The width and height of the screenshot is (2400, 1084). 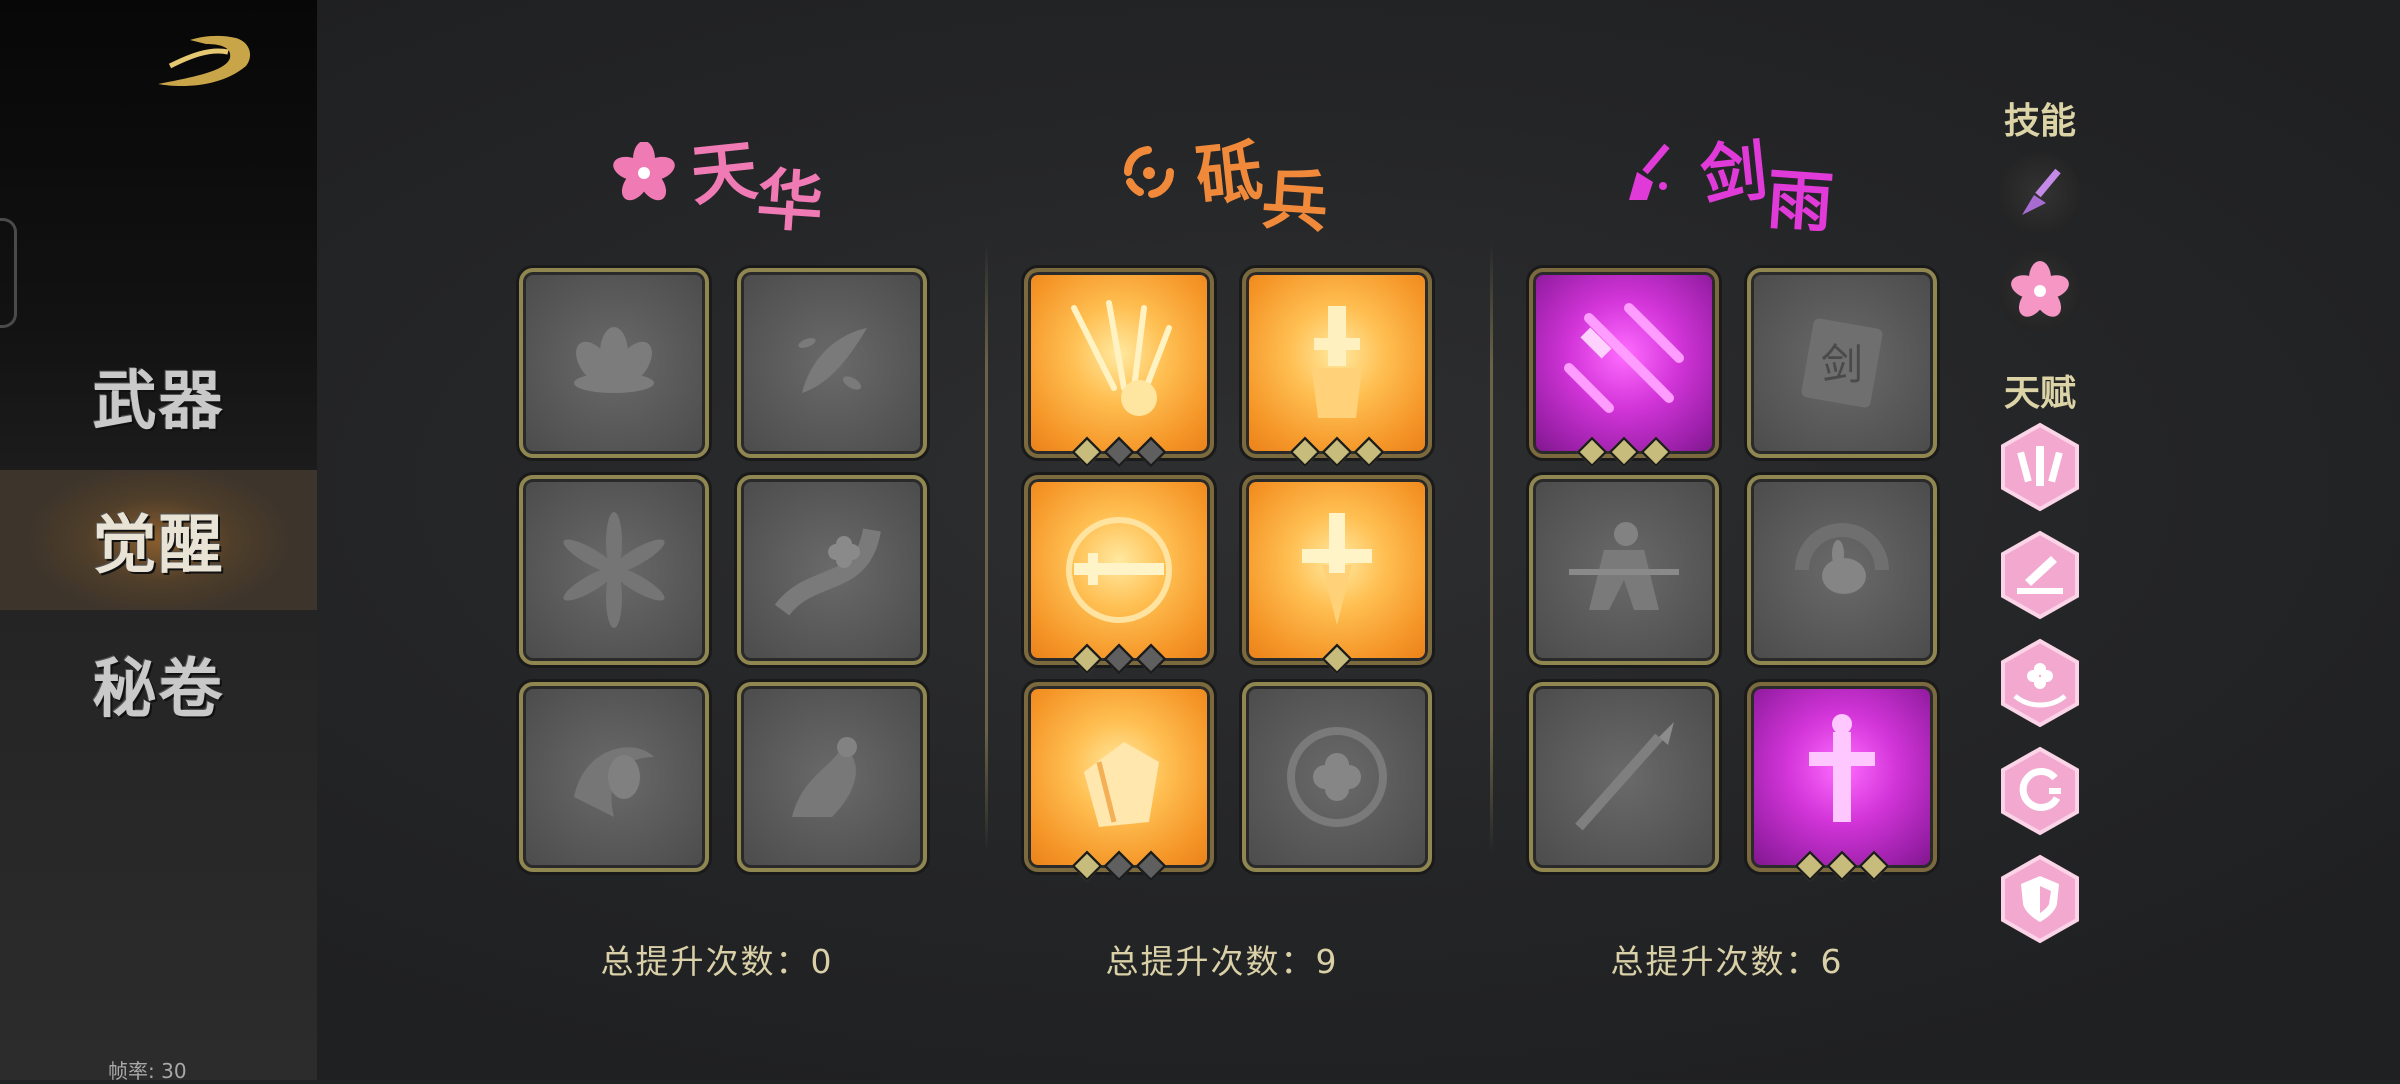 I want to click on cherry-blossom-icon, so click(x=644, y=173).